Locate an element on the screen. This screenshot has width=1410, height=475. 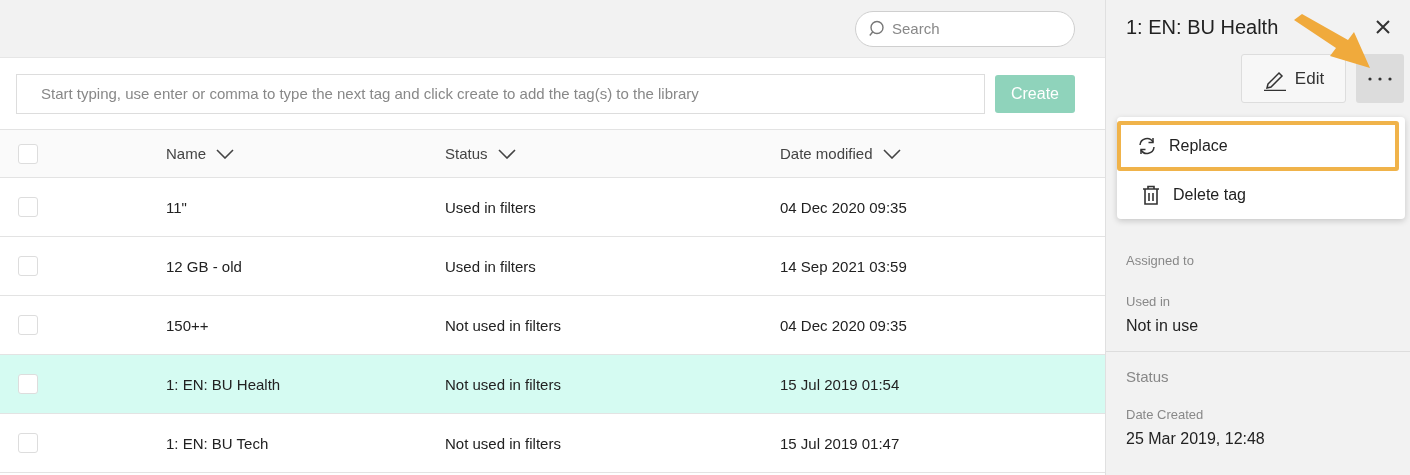
close-icon is located at coordinates (1383, 27).